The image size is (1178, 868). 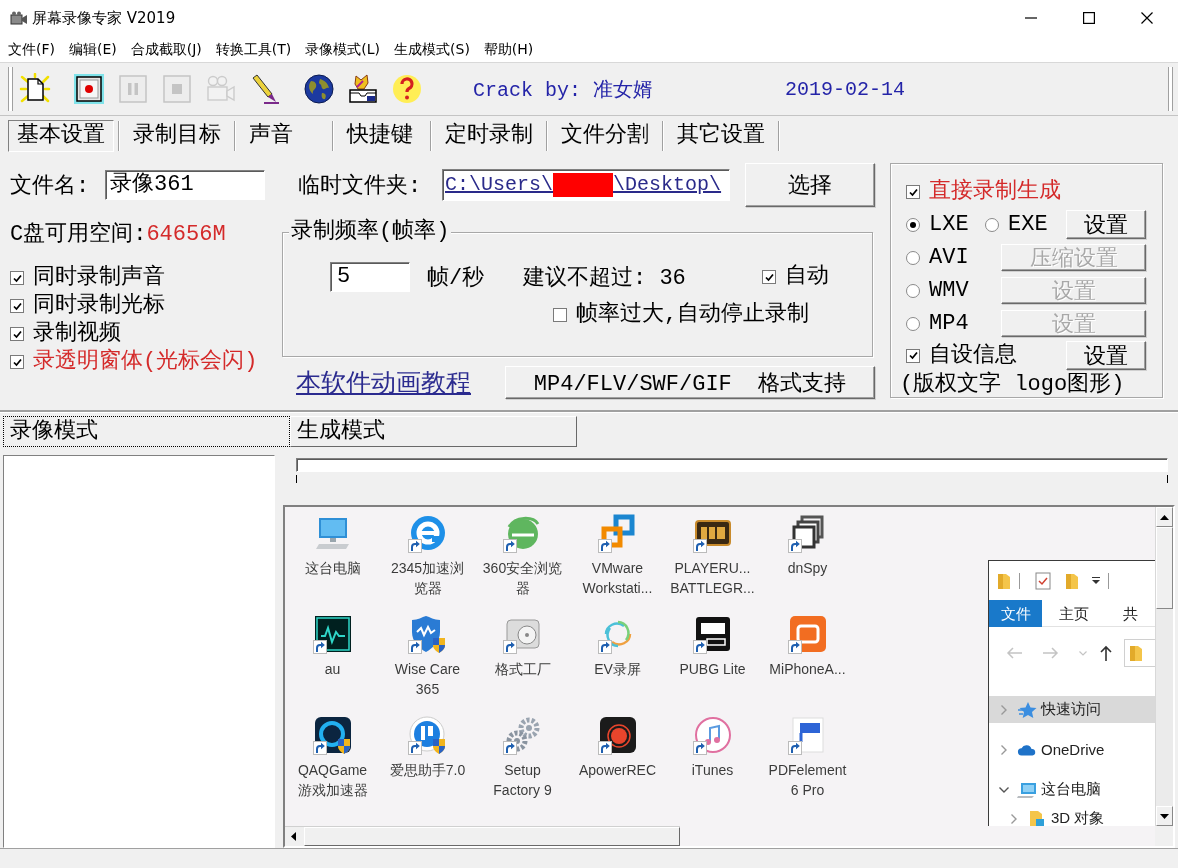 I want to click on maximize-icon, so click(x=1089, y=18).